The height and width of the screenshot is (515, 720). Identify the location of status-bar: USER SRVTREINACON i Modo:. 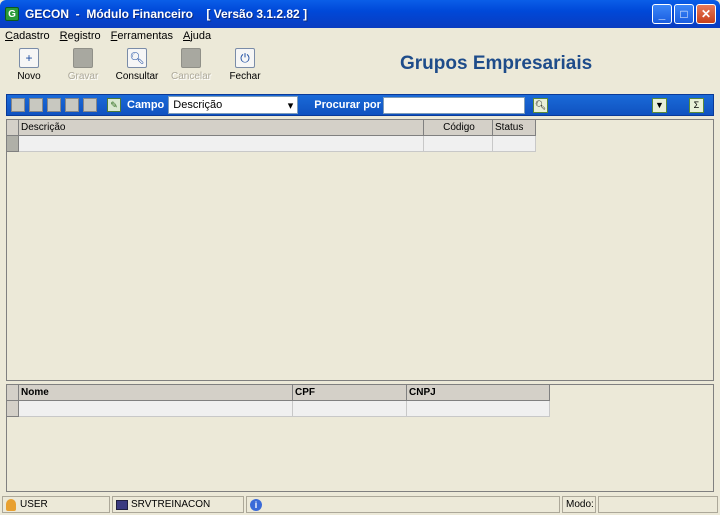
(360, 504).